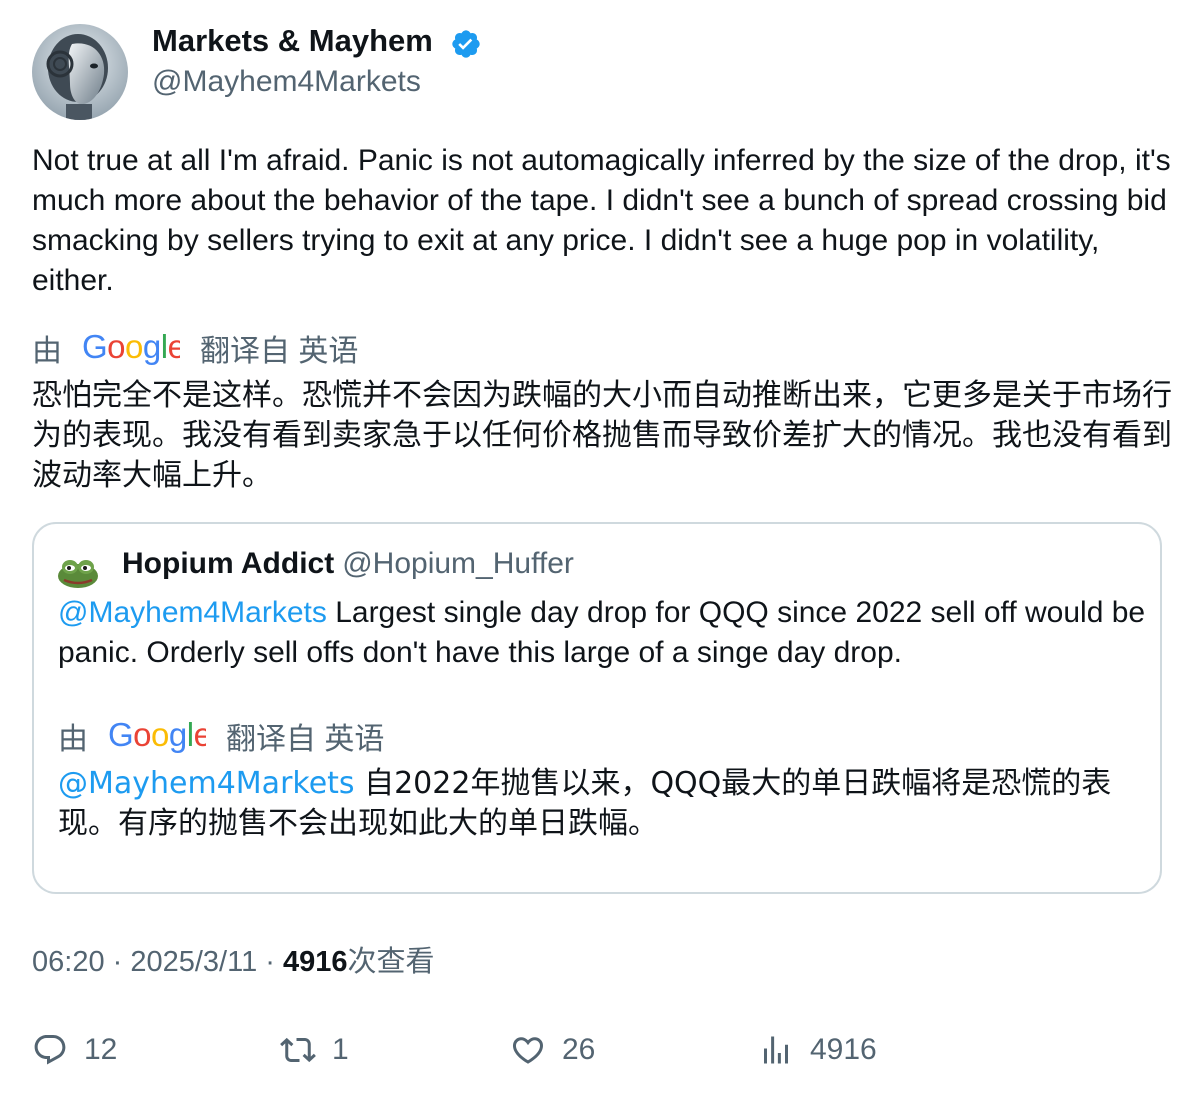 The width and height of the screenshot is (1196, 1096). I want to click on heart-icon, so click(528, 1050).